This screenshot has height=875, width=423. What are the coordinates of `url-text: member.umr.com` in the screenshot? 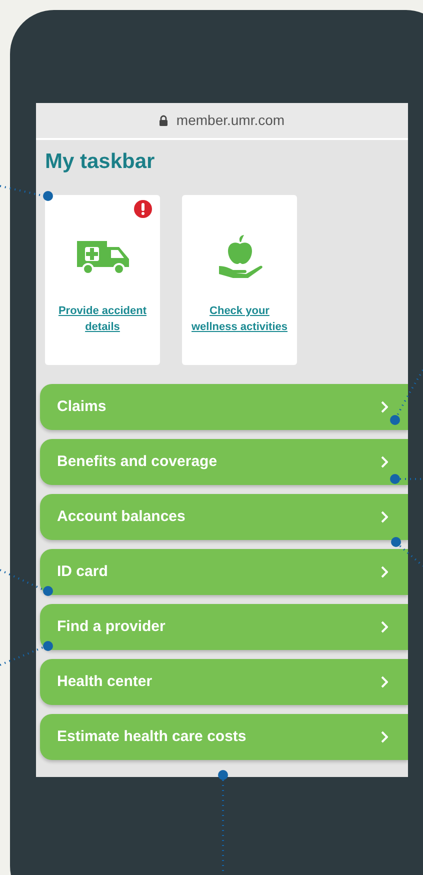 It's located at (230, 120).